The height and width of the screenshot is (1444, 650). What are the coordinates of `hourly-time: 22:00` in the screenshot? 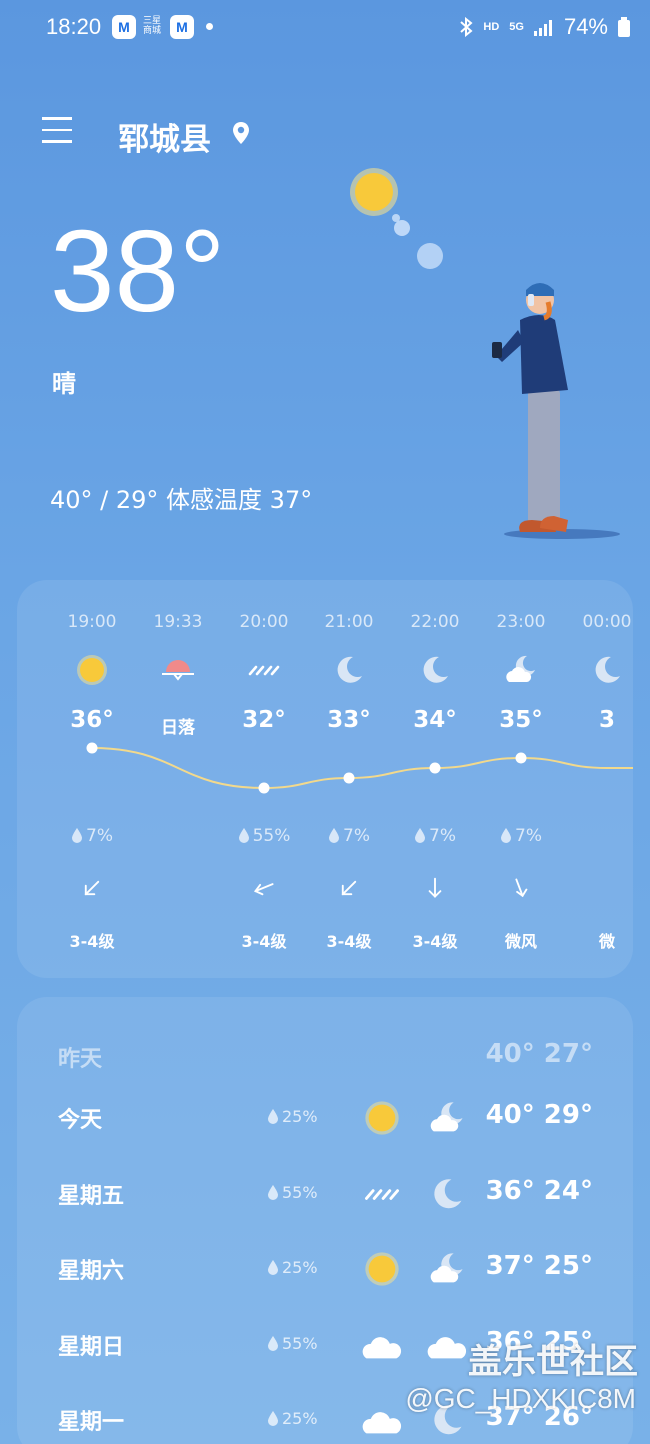 It's located at (435, 622).